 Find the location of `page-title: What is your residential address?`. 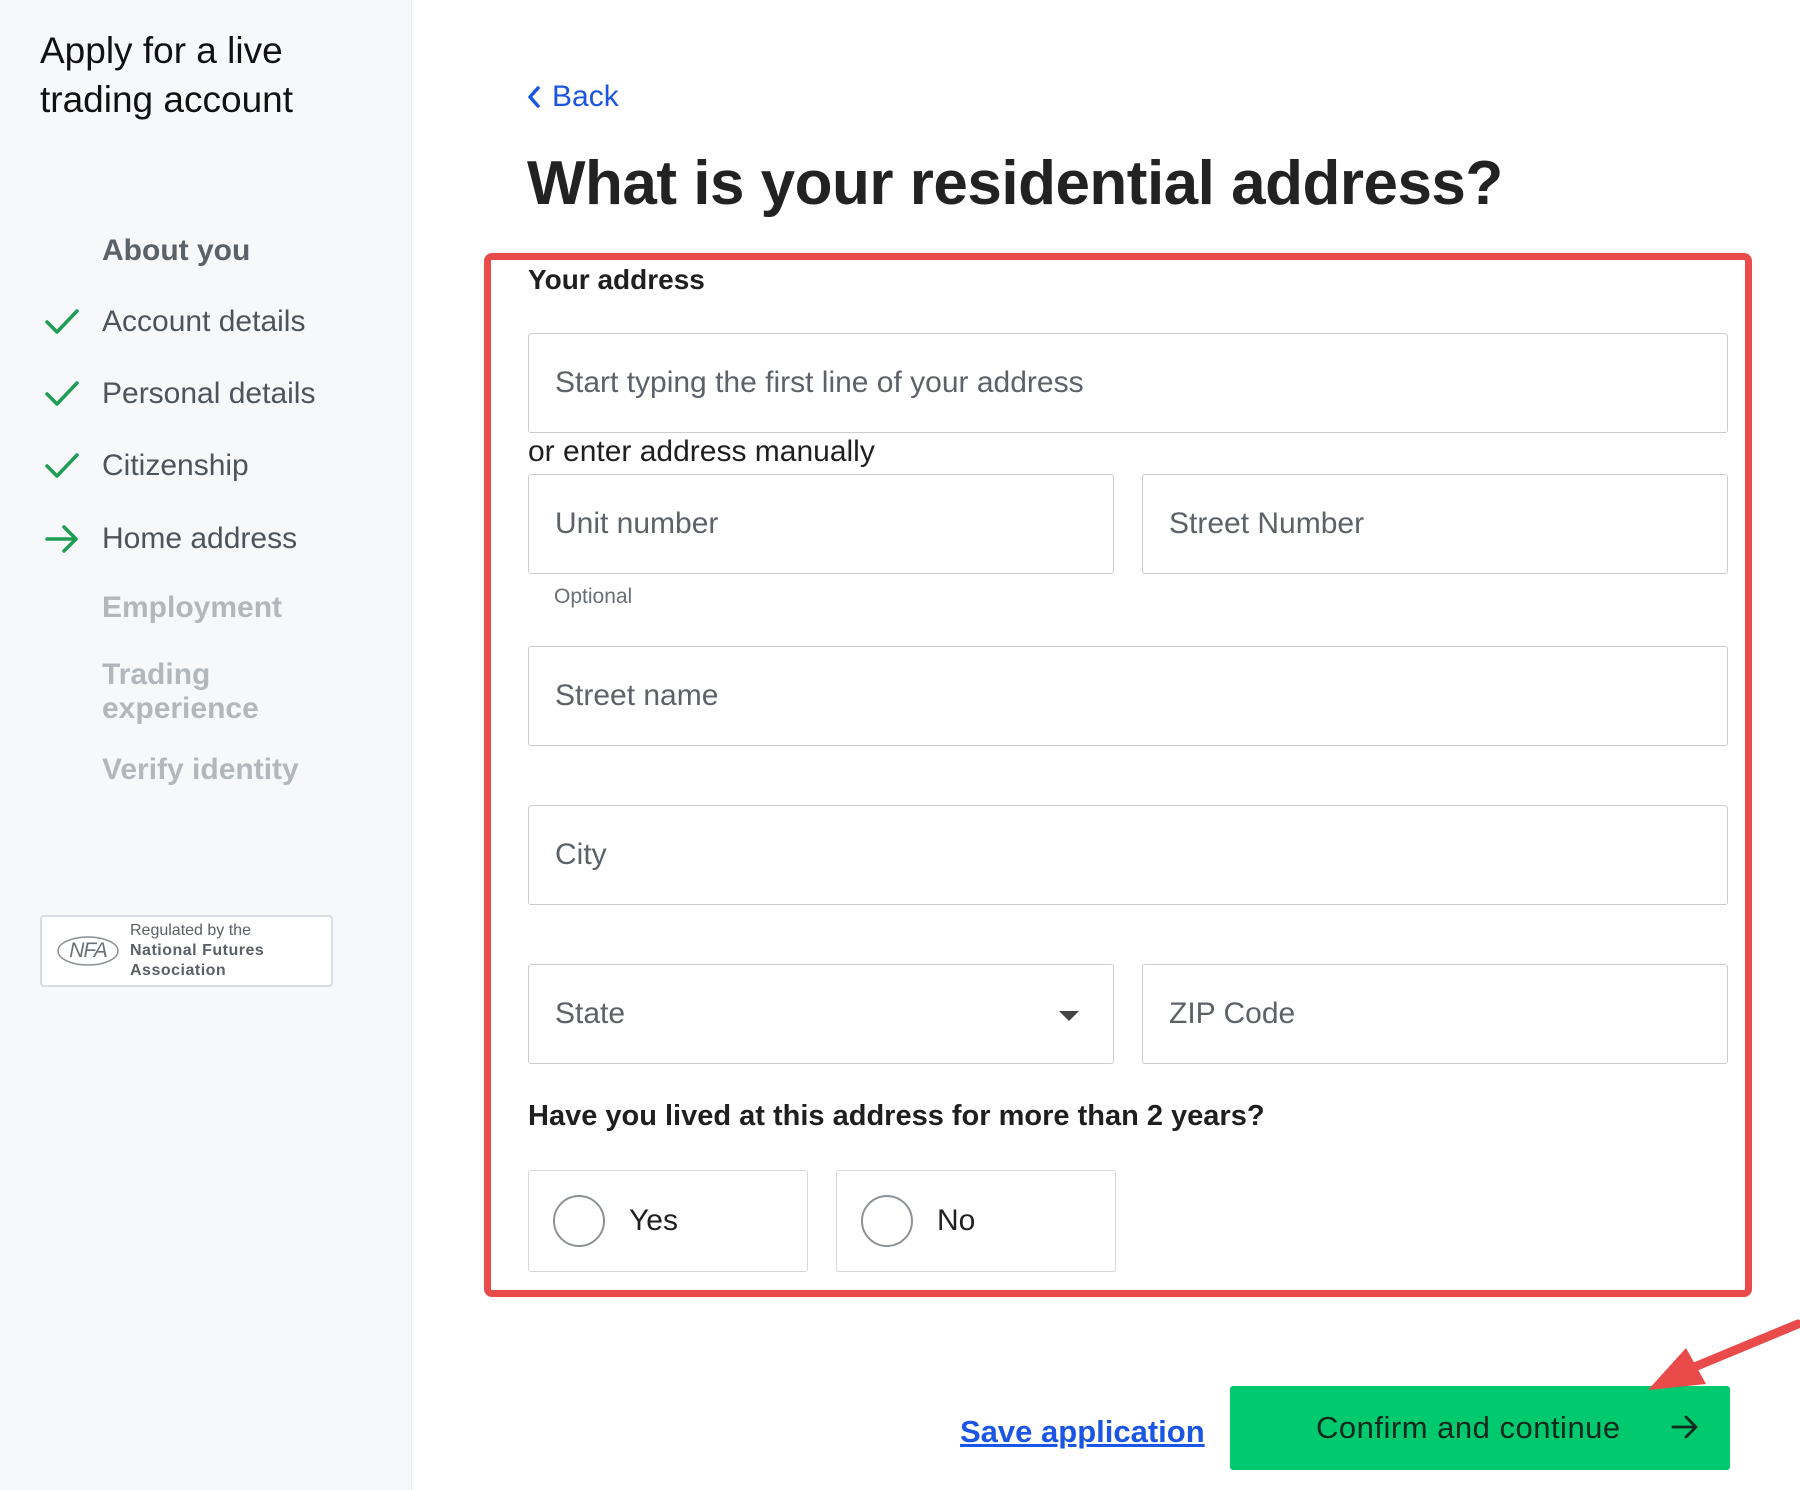

page-title: What is your residential address? is located at coordinates (1015, 183).